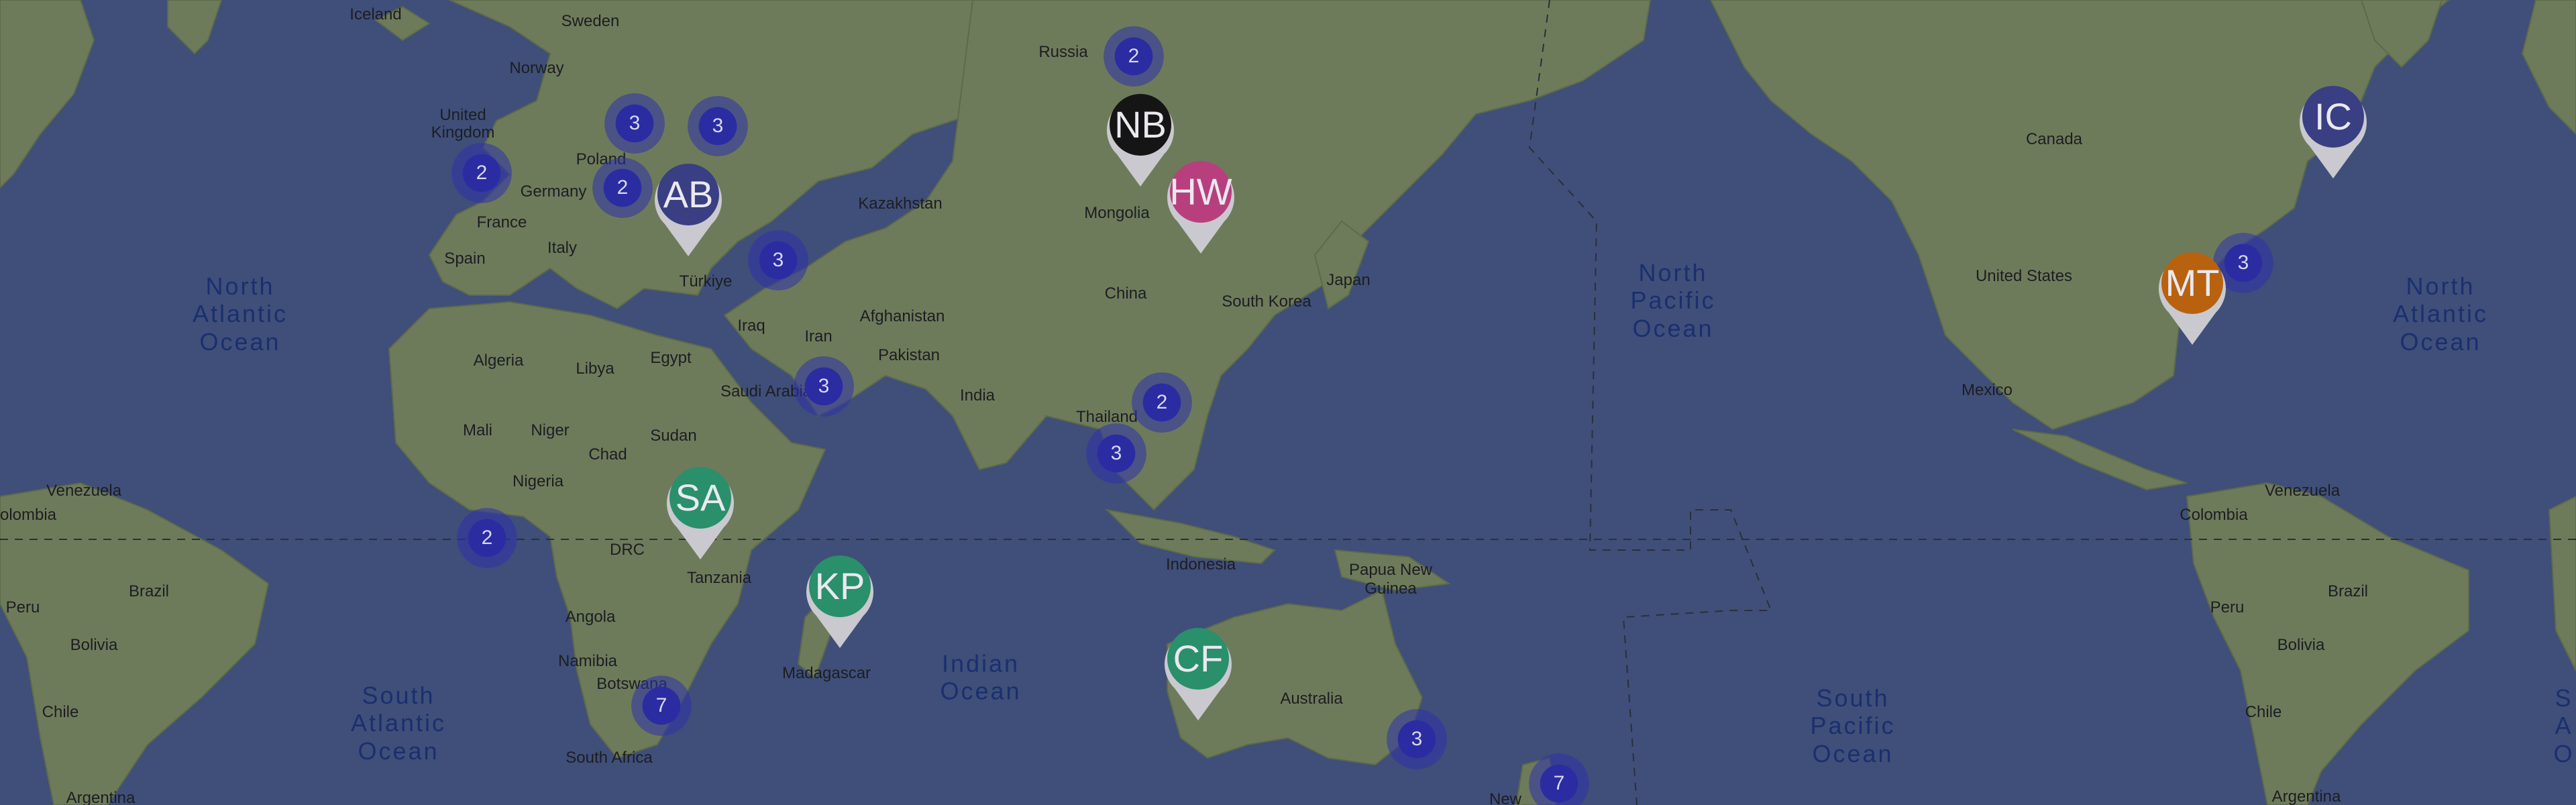 The width and height of the screenshot is (2576, 805). What do you see at coordinates (1311, 699) in the screenshot?
I see `country-label: Australia` at bounding box center [1311, 699].